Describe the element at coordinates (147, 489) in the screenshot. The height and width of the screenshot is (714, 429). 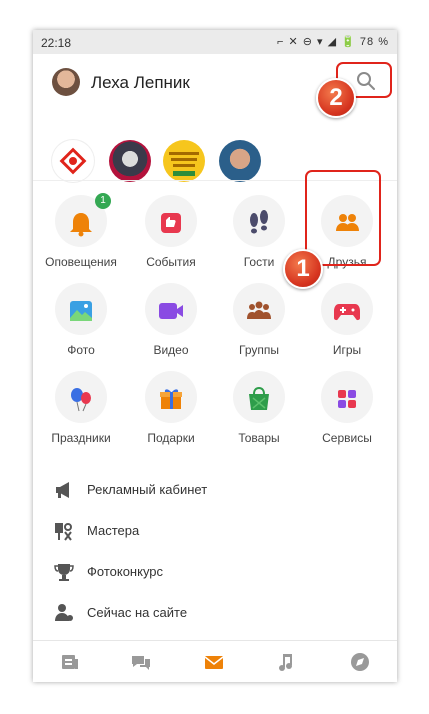
I see `menu-item-label: Рекламный кабинет` at that location.